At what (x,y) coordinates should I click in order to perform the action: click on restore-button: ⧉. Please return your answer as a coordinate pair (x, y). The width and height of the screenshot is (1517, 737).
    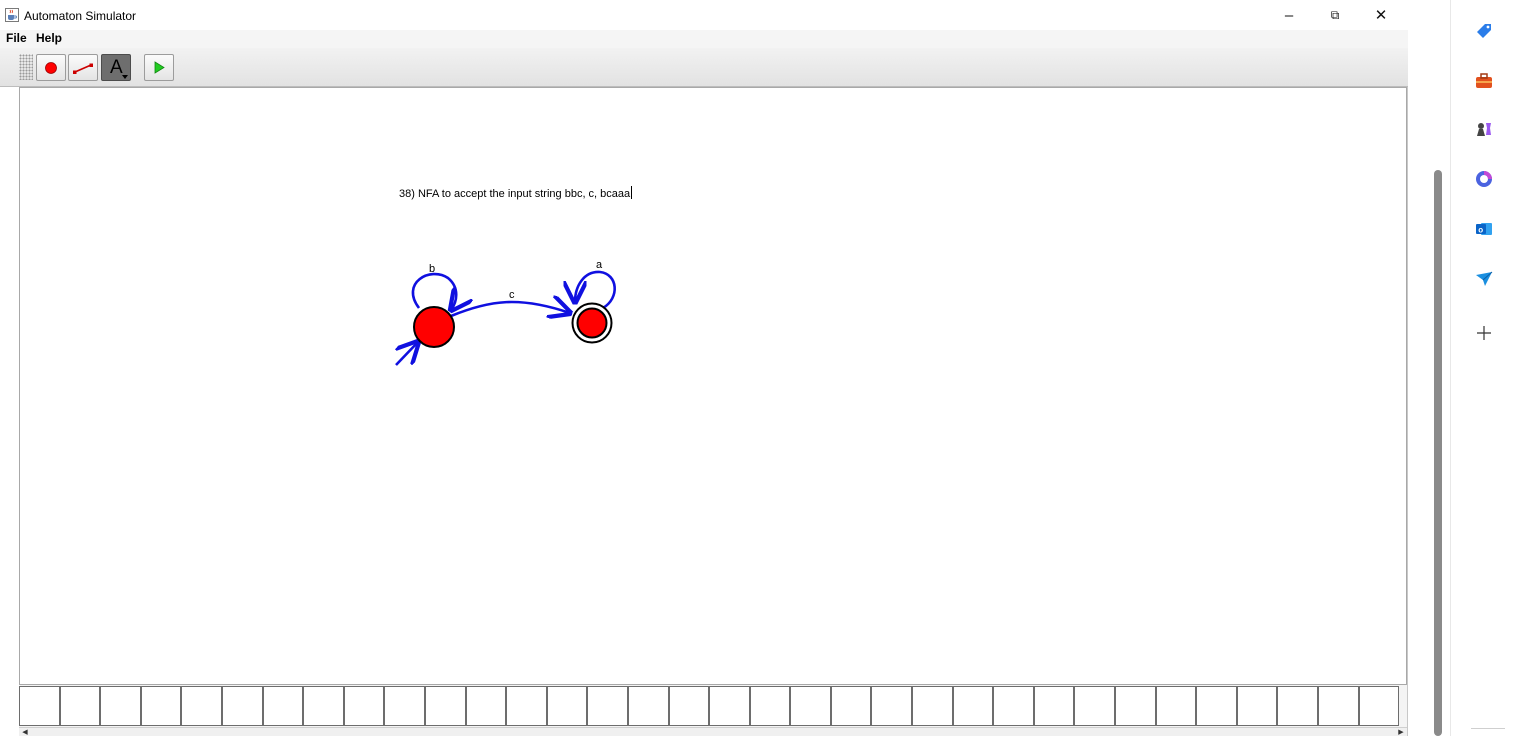
    Looking at the image, I should click on (1335, 15).